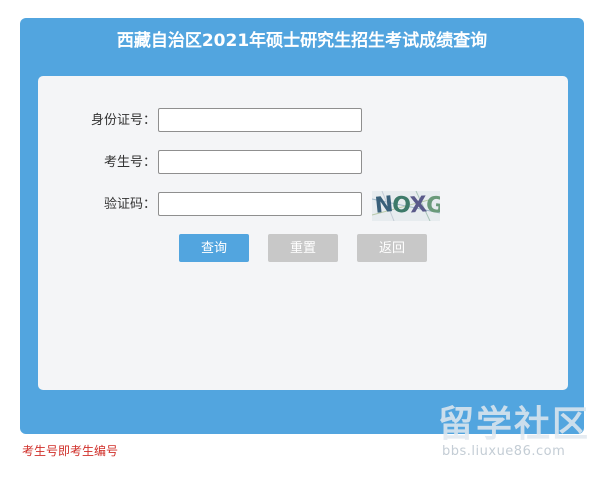 The image size is (606, 477). I want to click on captcha-image: NOXG, so click(406, 206).